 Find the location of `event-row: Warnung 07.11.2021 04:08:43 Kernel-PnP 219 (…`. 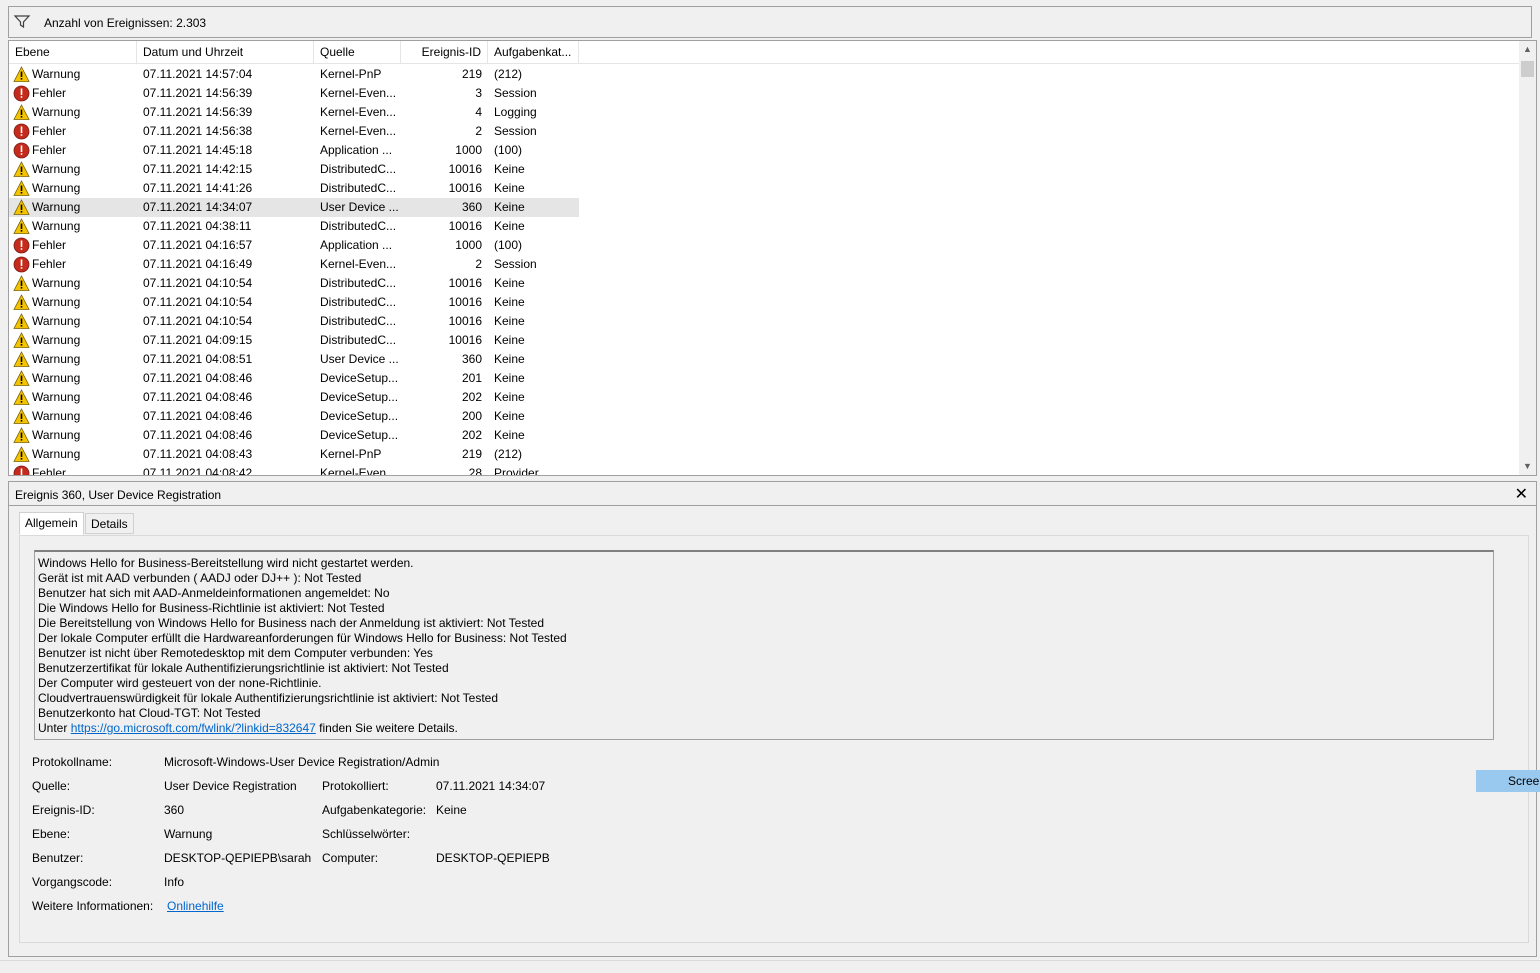

event-row: Warnung 07.11.2021 04:08:43 Kernel-PnP 219 (… is located at coordinates (294, 454).